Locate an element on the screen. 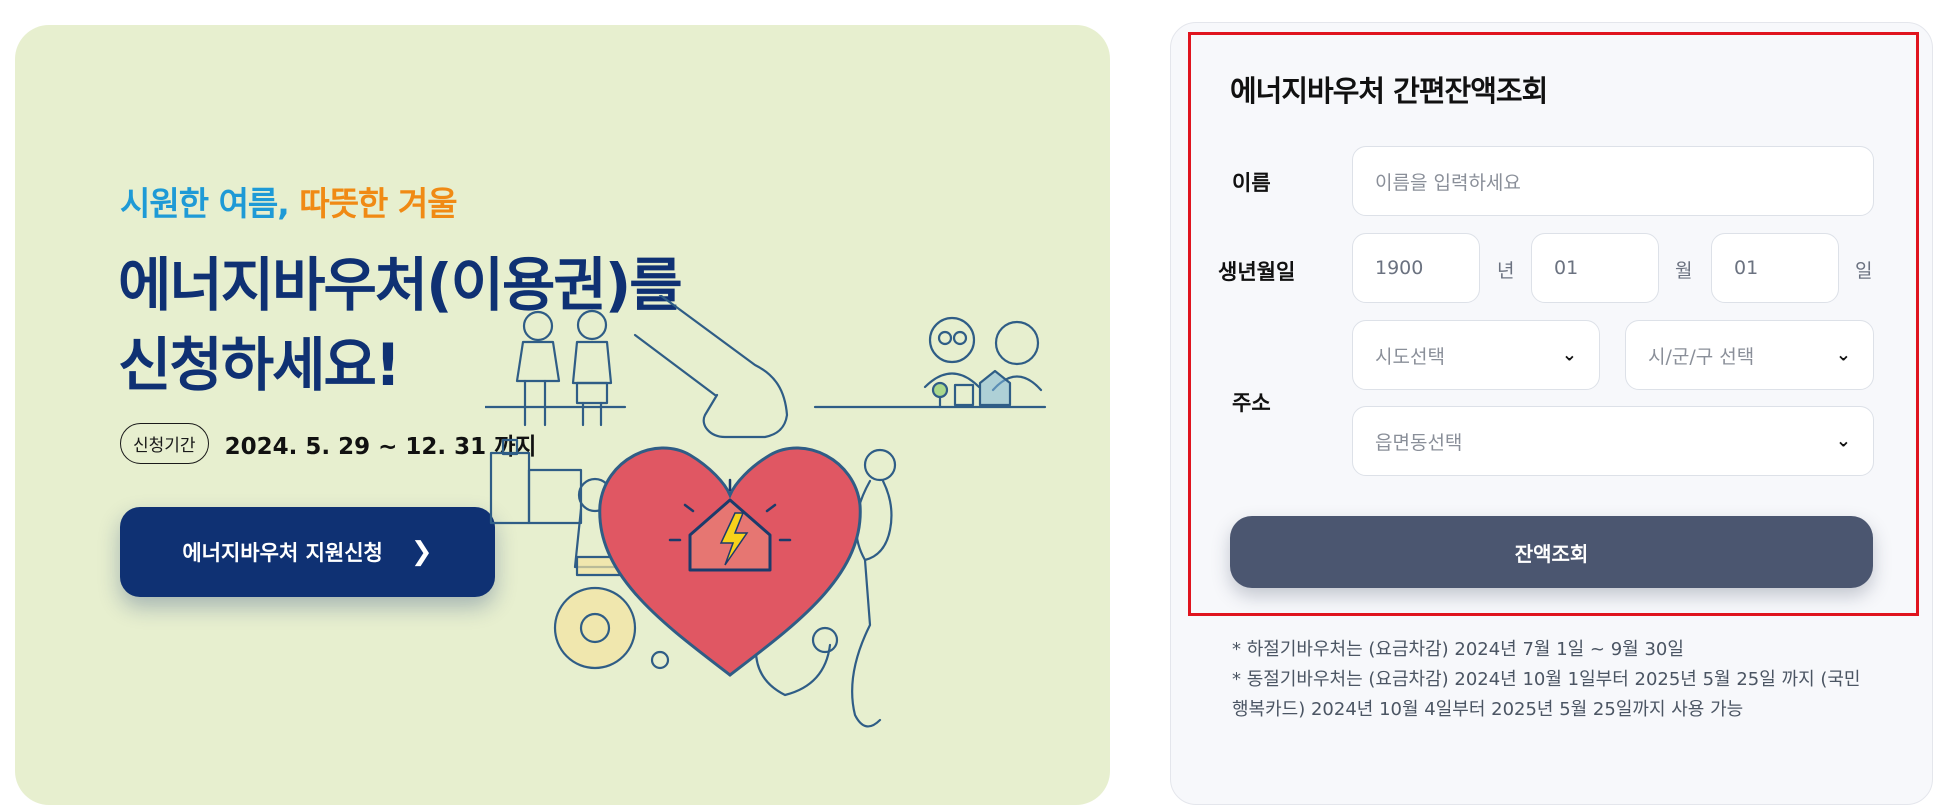 The image size is (1943, 812). sigungu-select-label: 시/군/구 선택 is located at coordinates (1701, 356).